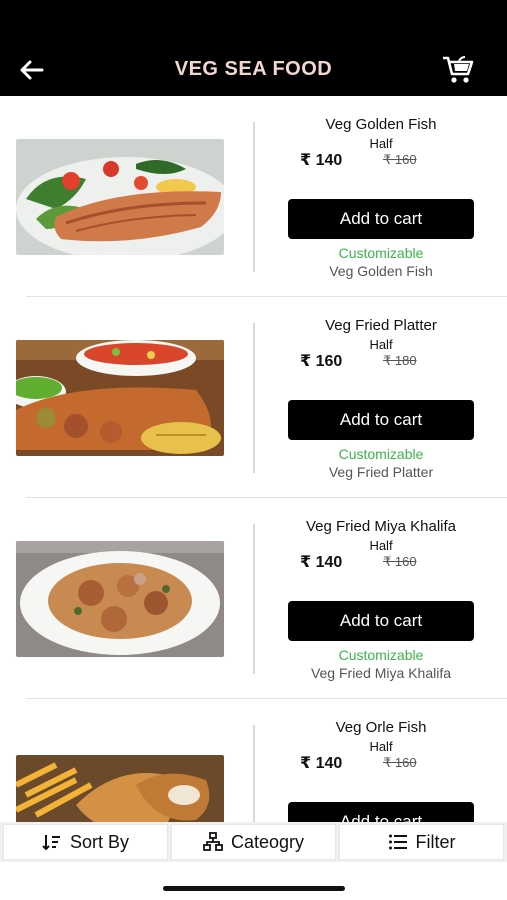 The height and width of the screenshot is (900, 507). Describe the element at coordinates (253, 48) in the screenshot. I see `app-header: VEG SEA FOOD` at that location.